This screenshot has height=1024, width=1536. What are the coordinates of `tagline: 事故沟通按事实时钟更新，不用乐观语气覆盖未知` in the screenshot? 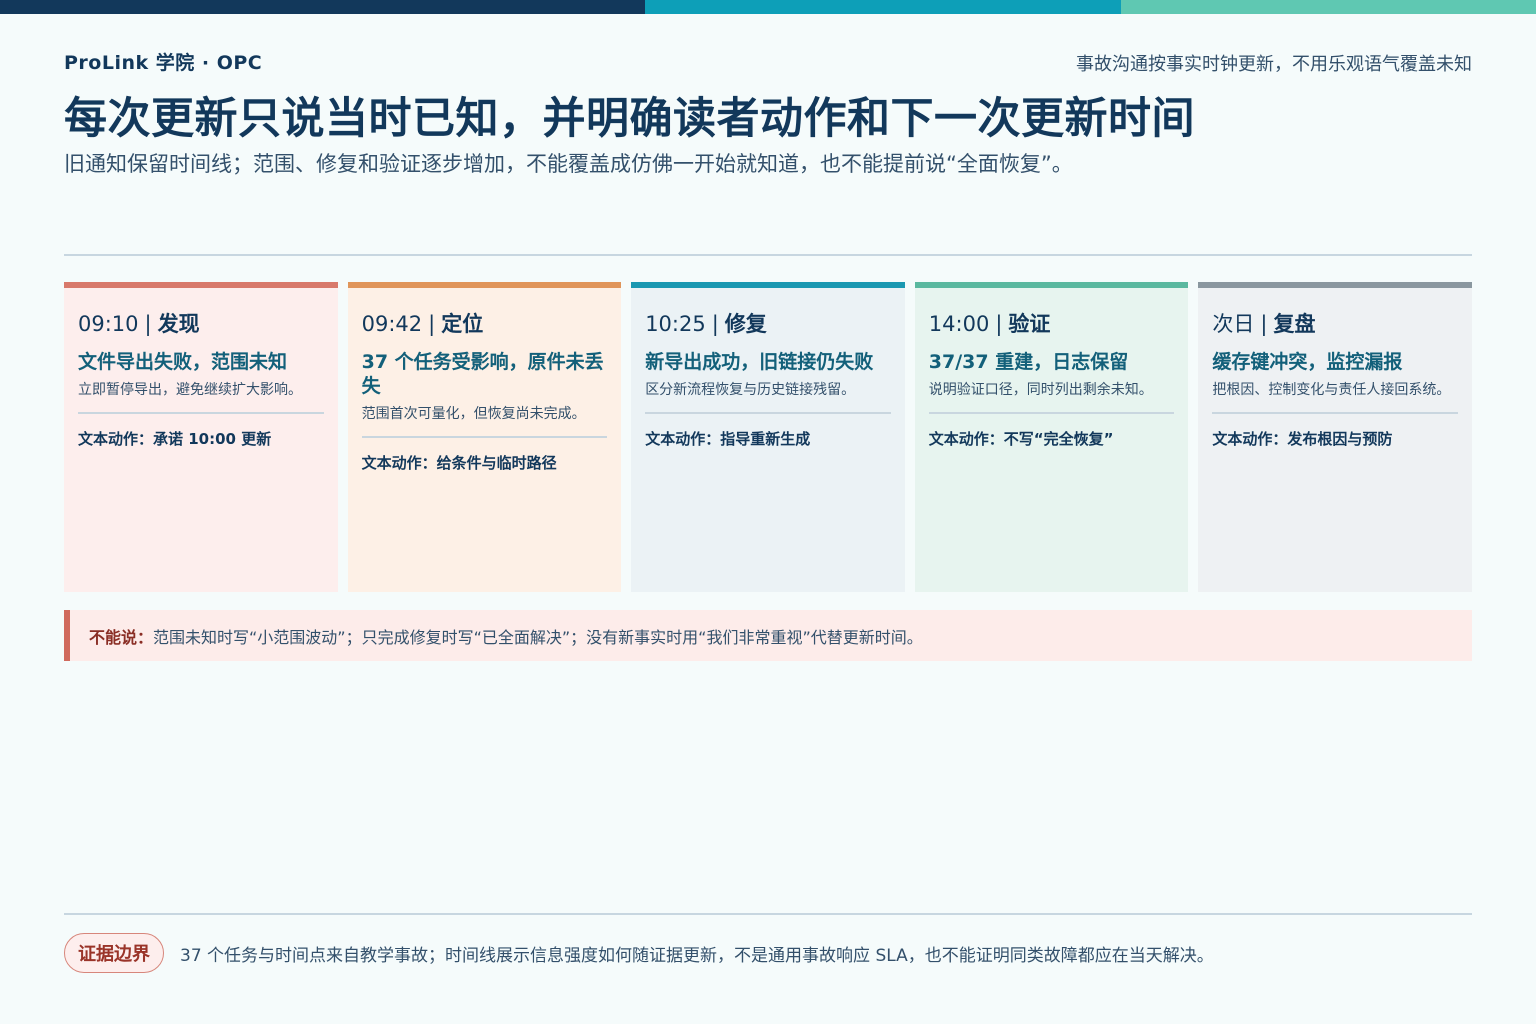 It's located at (1274, 64).